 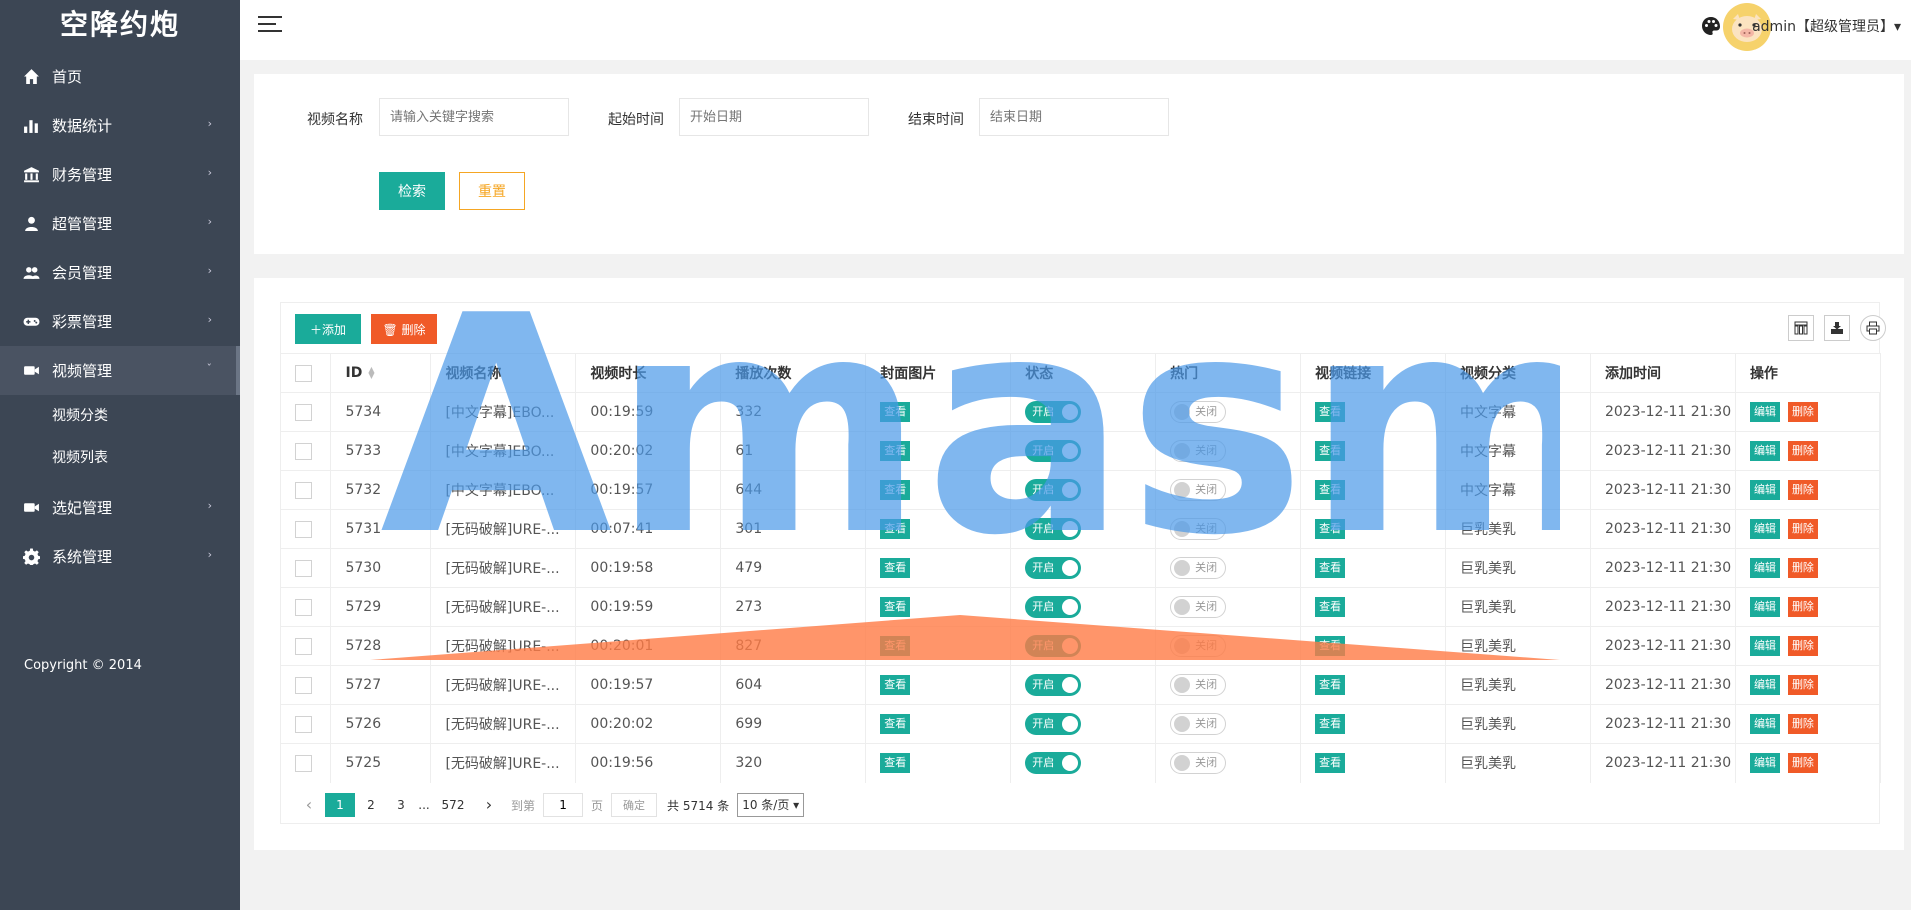 I want to click on sidebar-item-lottery: 彩票管理 ›, so click(x=120, y=321).